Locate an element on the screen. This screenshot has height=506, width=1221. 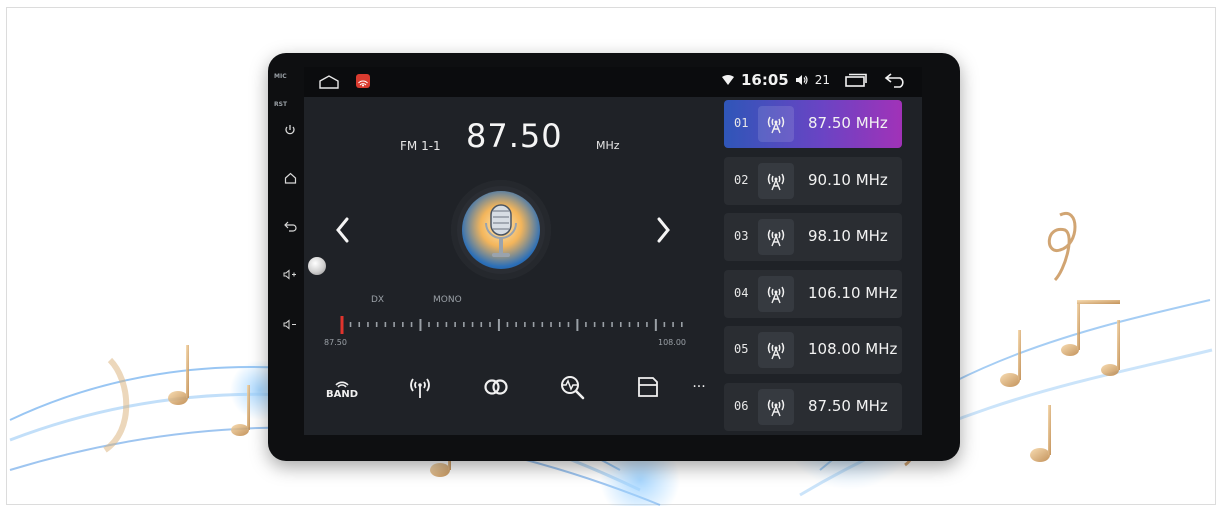
more-button: ··· is located at coordinates (699, 387).